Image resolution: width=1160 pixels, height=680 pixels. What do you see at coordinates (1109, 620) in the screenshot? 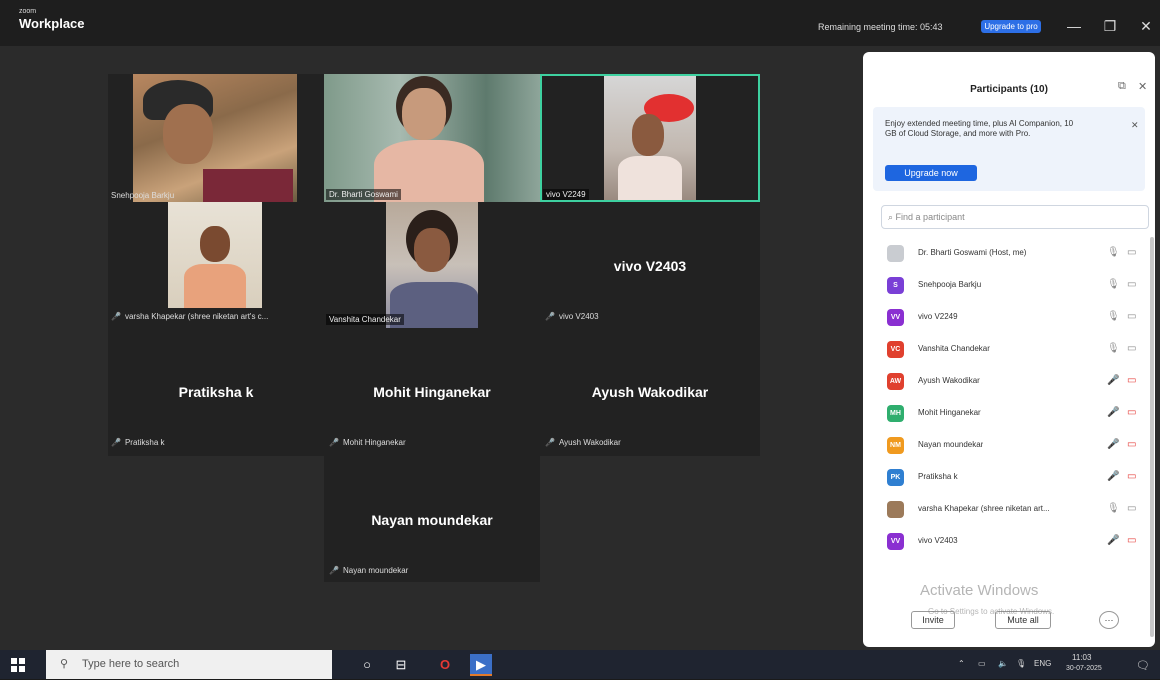
I see `more-options-button: ···` at bounding box center [1109, 620].